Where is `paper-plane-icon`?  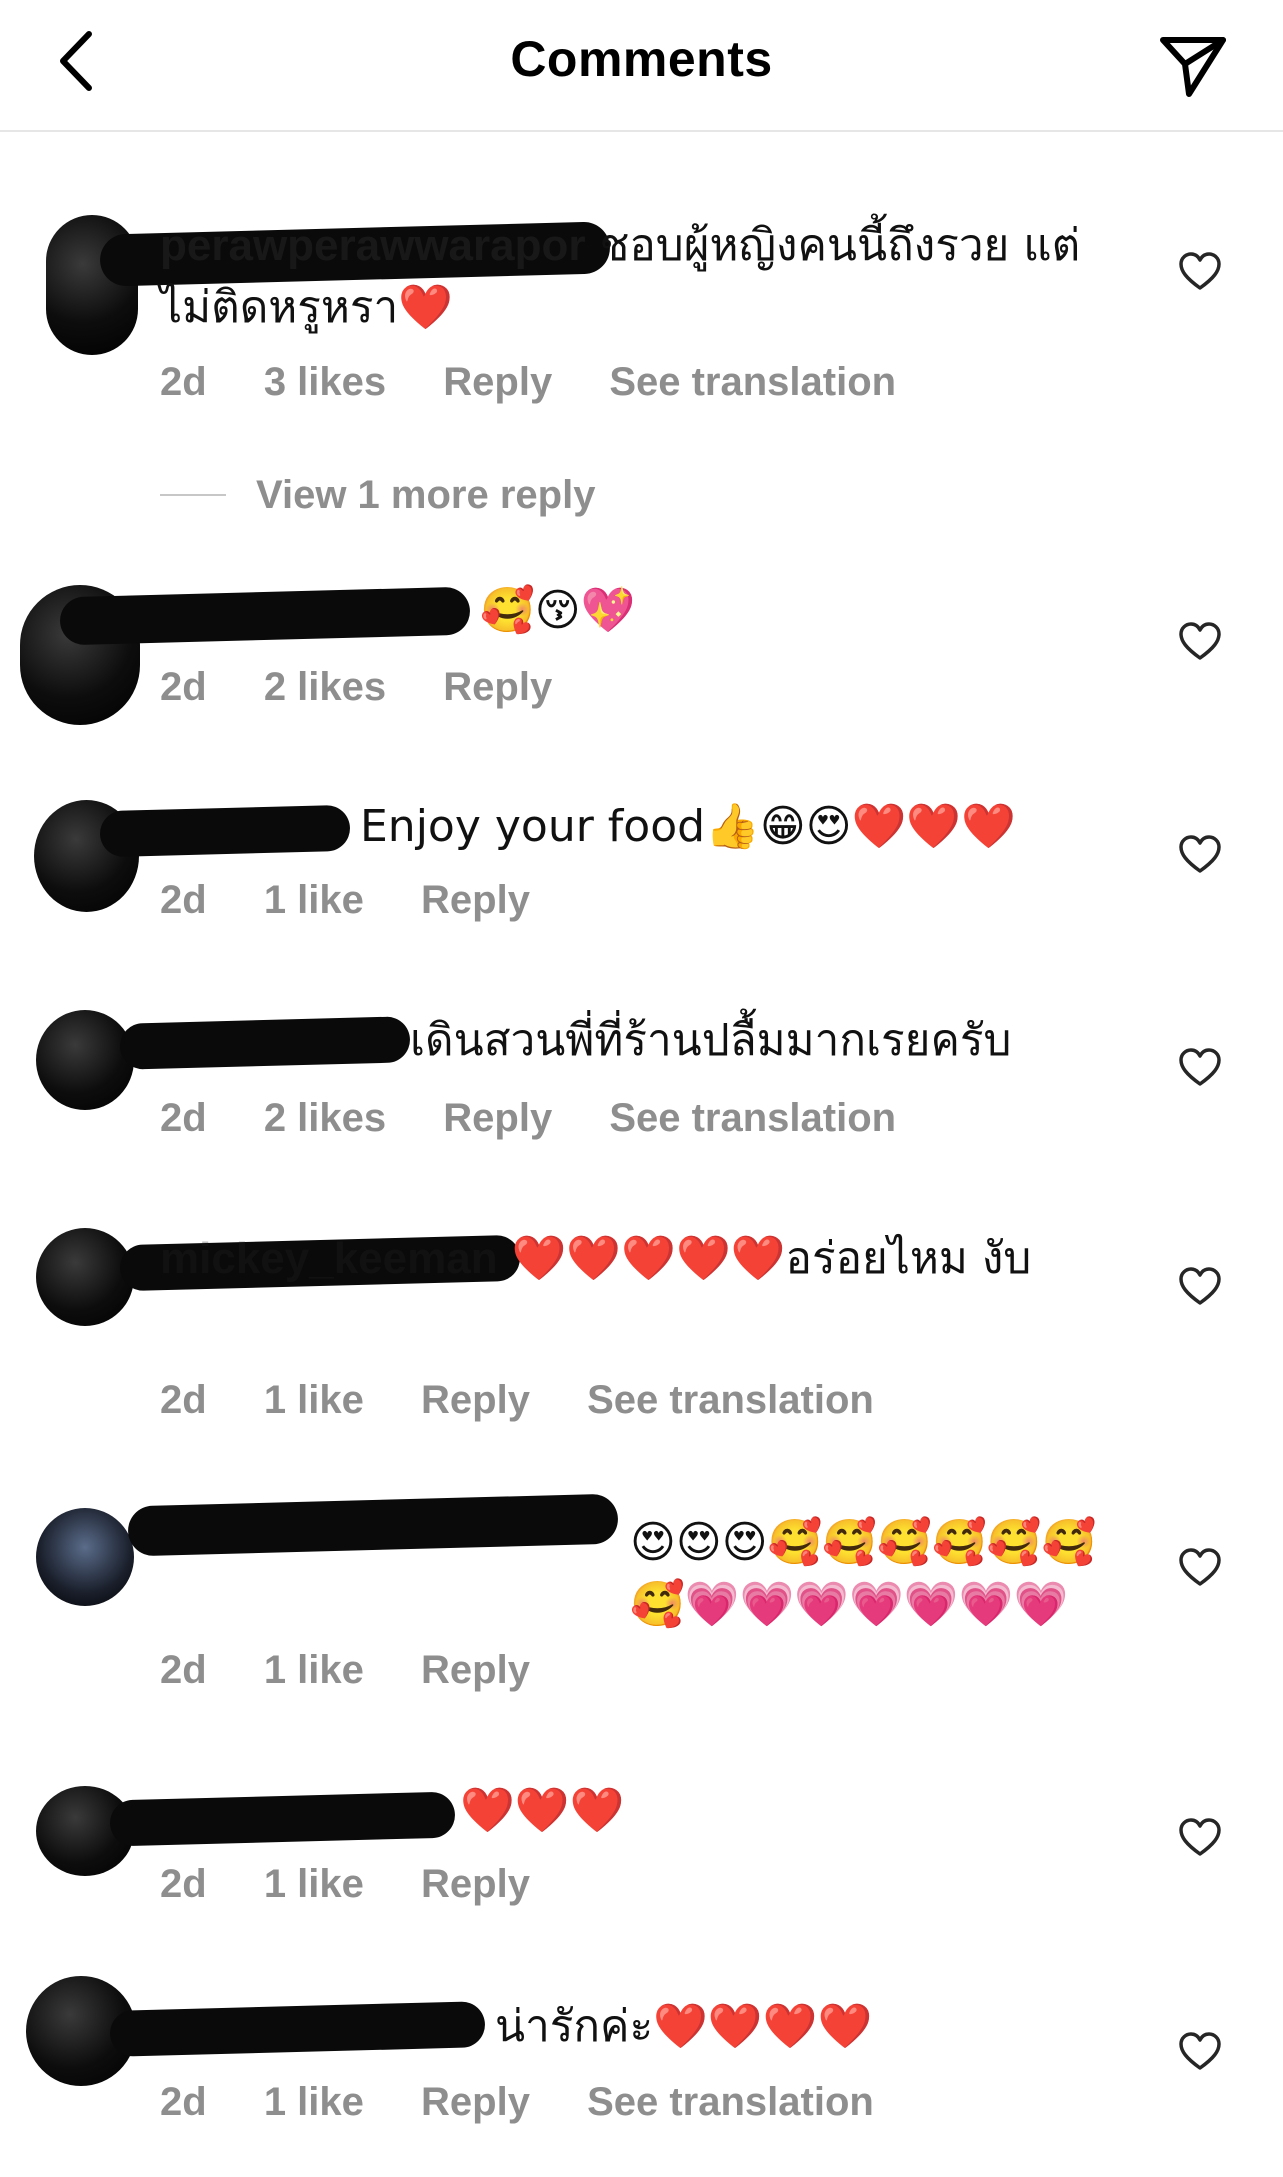
paper-plane-icon is located at coordinates (1193, 67).